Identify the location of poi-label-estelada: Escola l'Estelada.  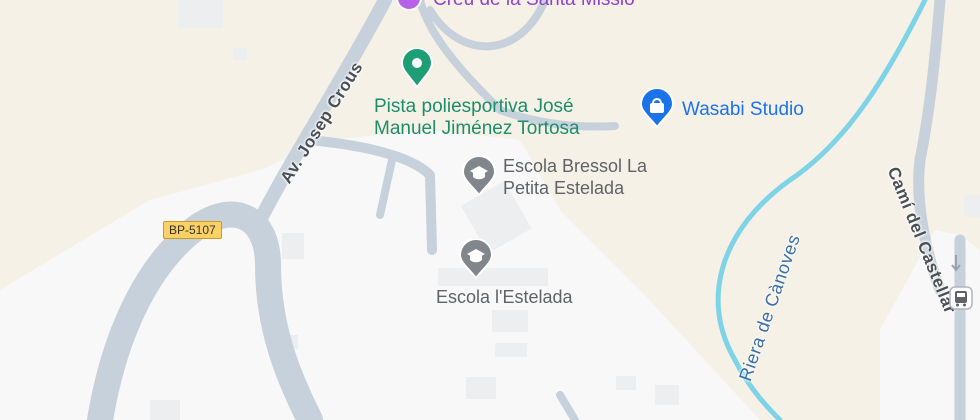
(504, 297).